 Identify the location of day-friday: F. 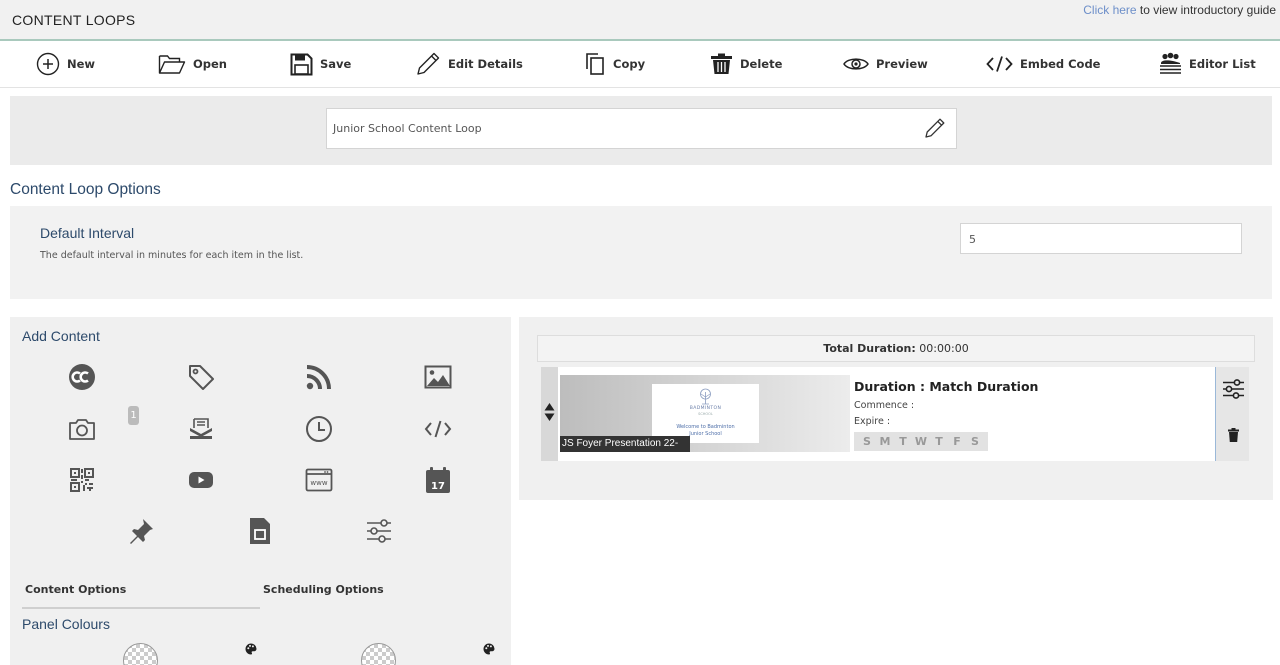
(957, 441).